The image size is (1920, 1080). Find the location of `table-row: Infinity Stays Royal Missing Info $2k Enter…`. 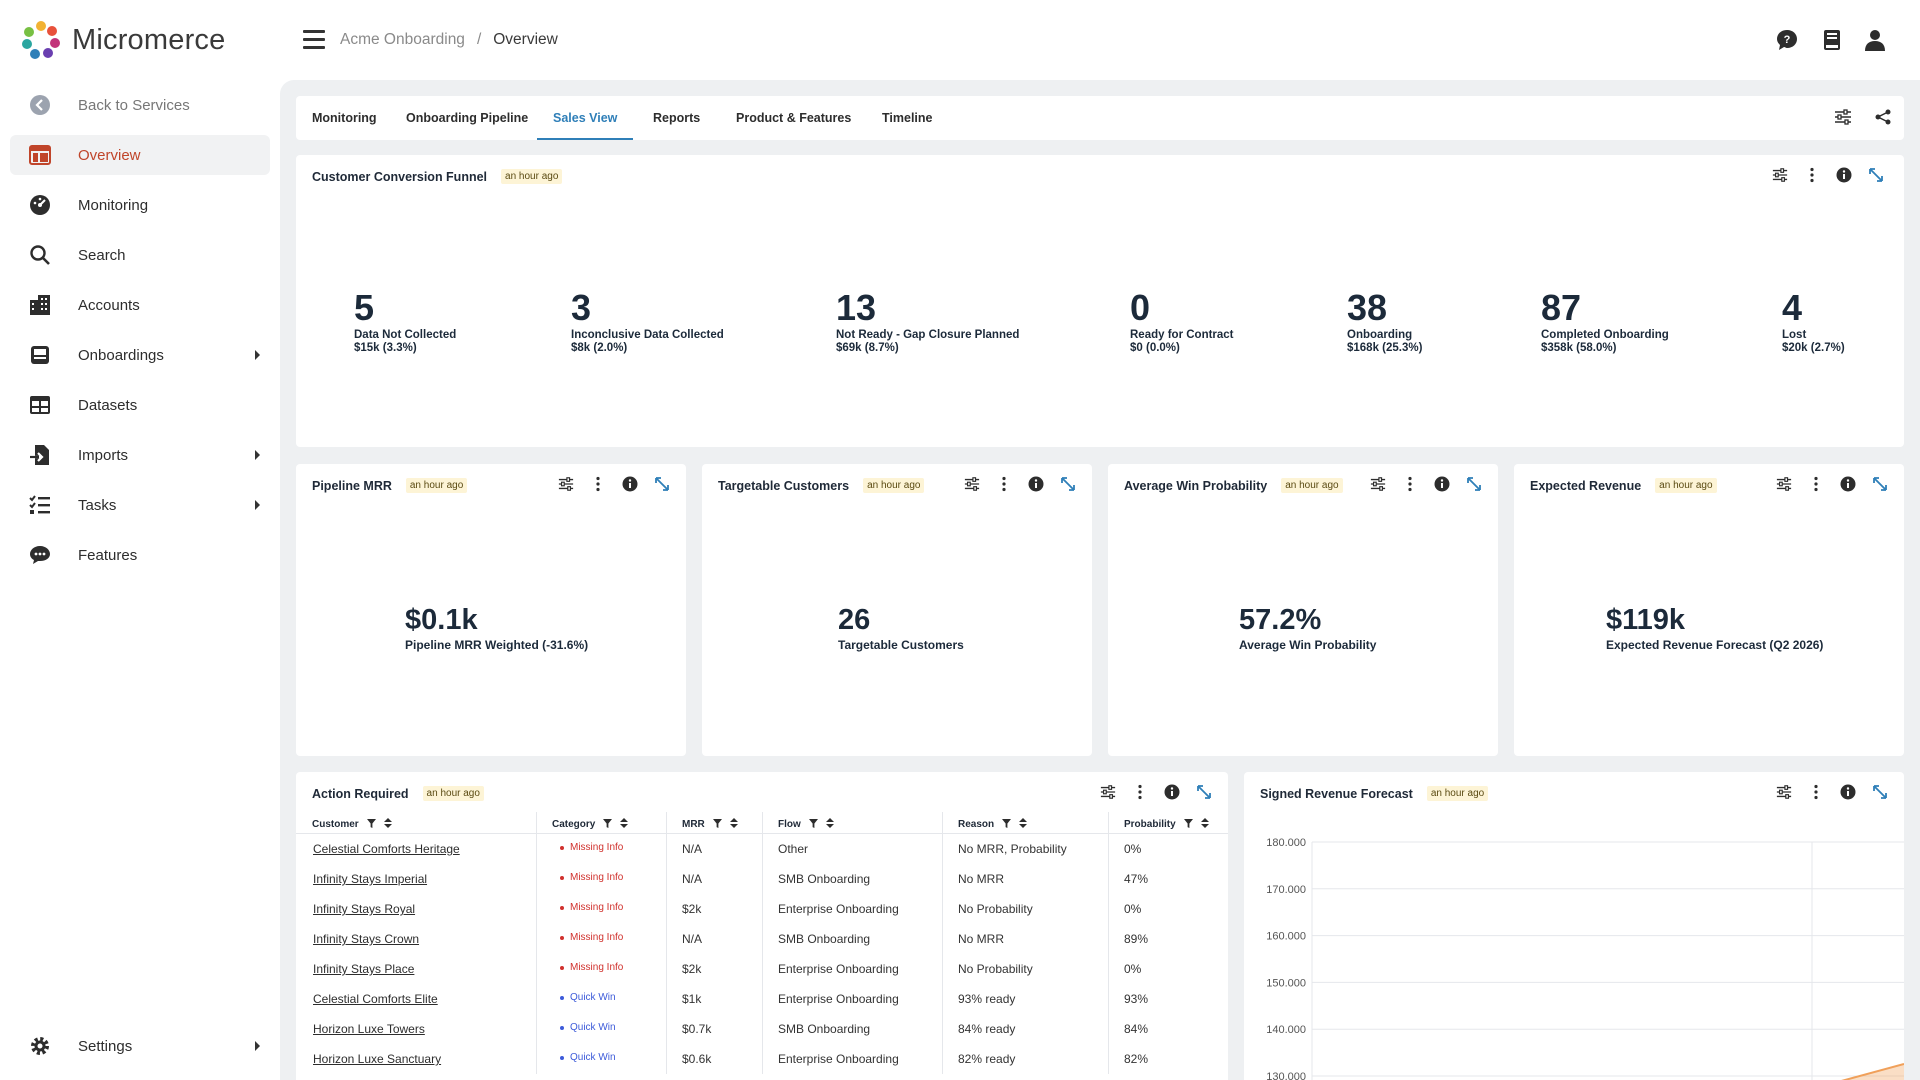

table-row: Infinity Stays Royal Missing Info $2k Enter… is located at coordinates (762, 909).